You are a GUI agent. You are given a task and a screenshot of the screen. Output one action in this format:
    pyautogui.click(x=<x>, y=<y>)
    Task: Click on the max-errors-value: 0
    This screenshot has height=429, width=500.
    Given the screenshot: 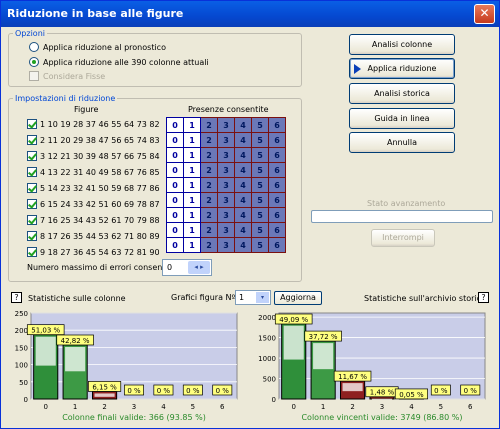 What is the action you would take?
    pyautogui.click(x=169, y=267)
    